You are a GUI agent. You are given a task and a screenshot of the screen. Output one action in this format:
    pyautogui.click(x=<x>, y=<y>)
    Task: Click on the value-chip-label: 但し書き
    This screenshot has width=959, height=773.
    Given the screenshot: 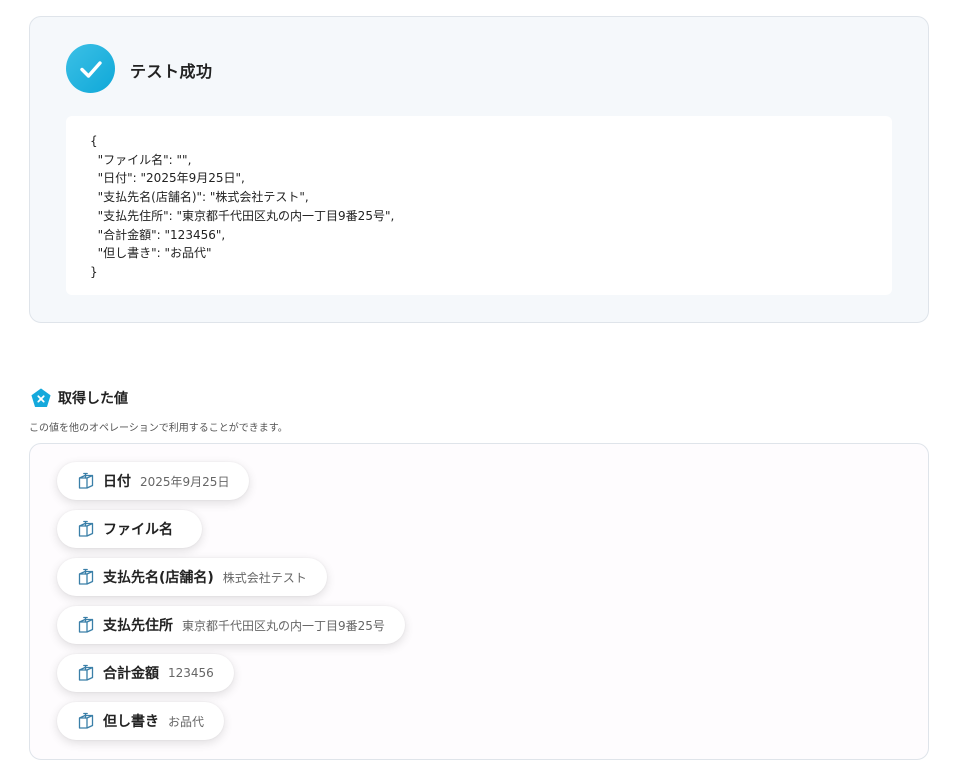 What is the action you would take?
    pyautogui.click(x=131, y=722)
    